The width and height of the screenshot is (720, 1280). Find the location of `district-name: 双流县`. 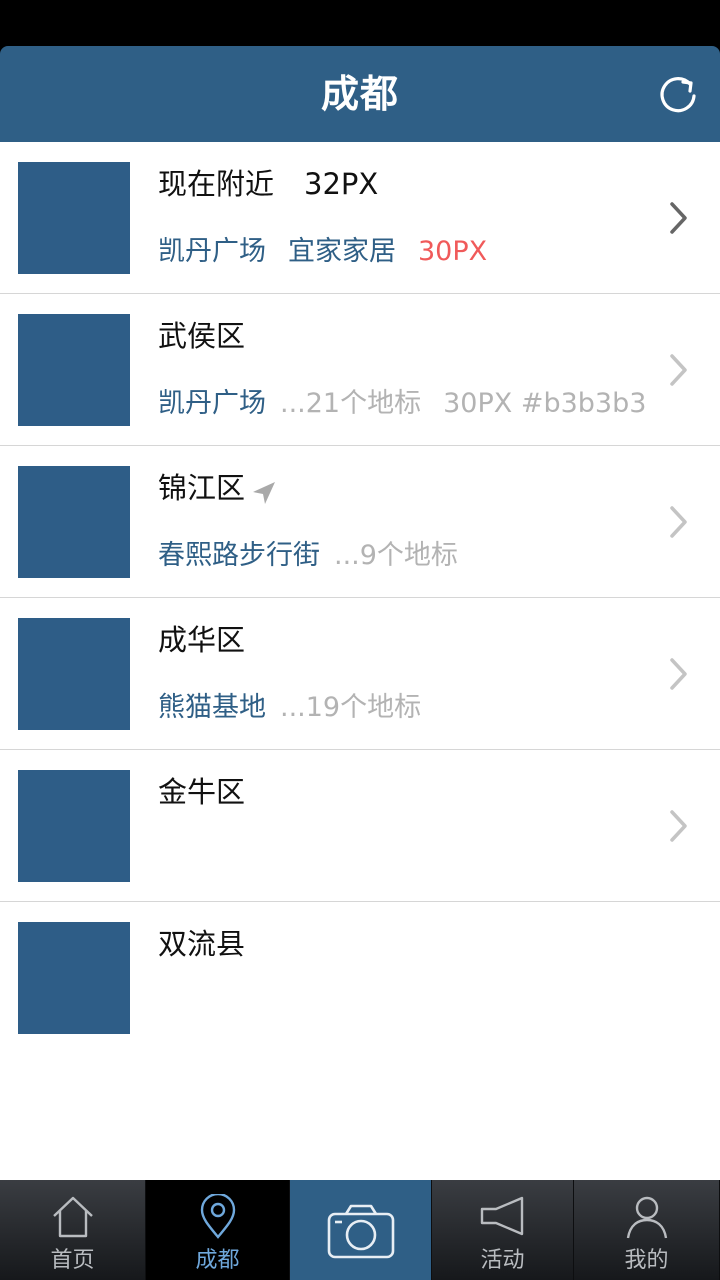

district-name: 双流县 is located at coordinates (202, 944).